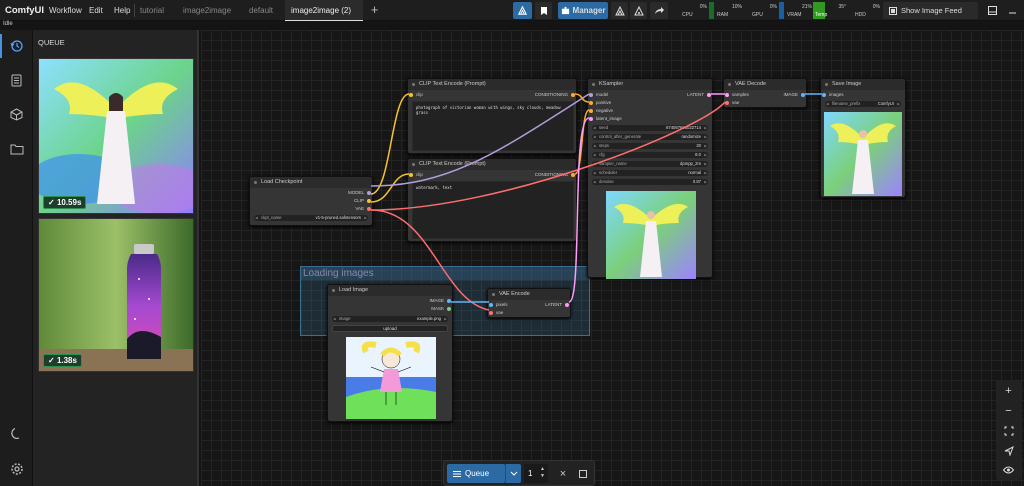  Describe the element at coordinates (390, 188) in the screenshot. I see `wire-clip-negative` at that location.